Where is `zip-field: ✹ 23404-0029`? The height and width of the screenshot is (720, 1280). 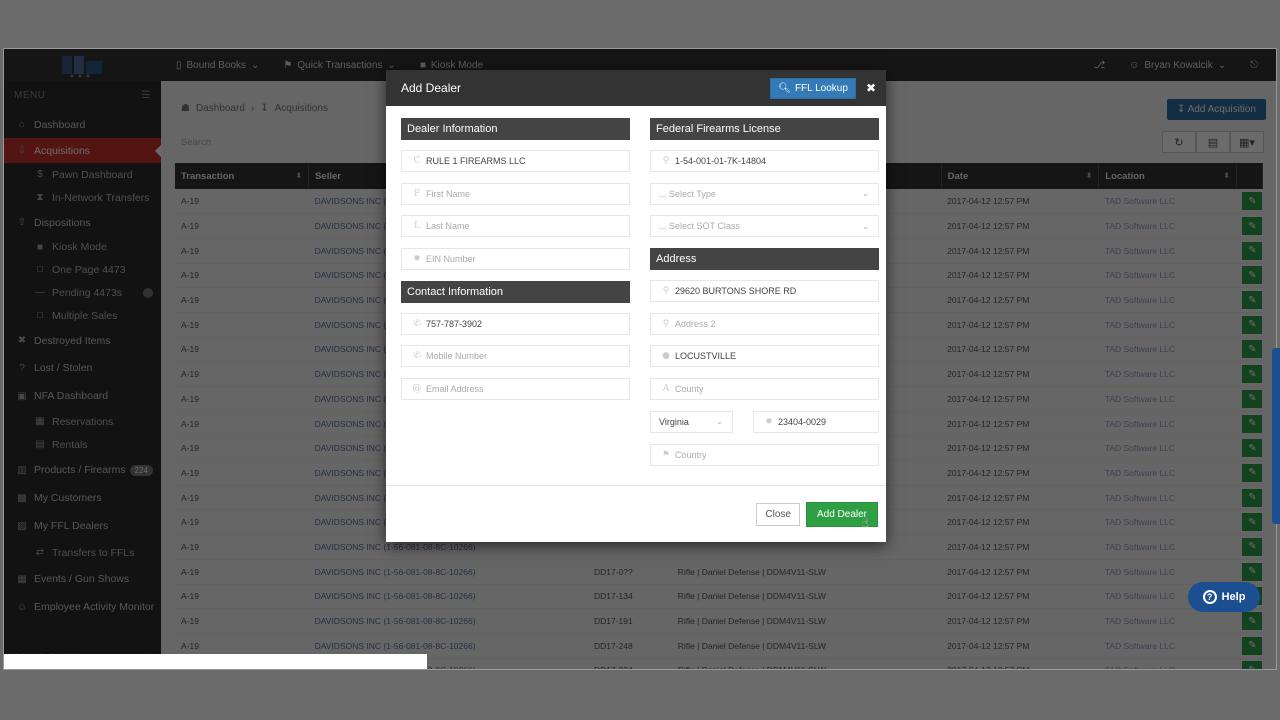
zip-field: ✹ 23404-0029 is located at coordinates (816, 421).